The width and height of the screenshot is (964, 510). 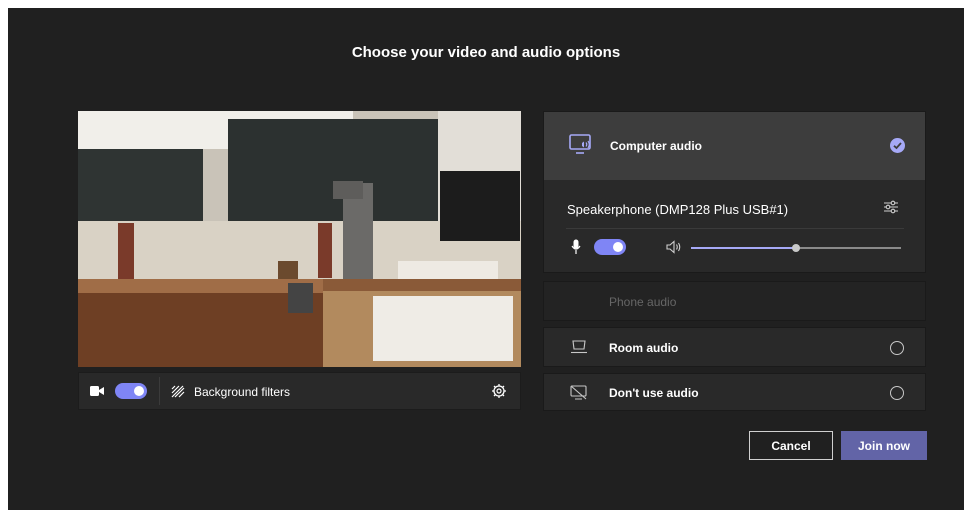 I want to click on selected-check-icon, so click(x=897, y=145).